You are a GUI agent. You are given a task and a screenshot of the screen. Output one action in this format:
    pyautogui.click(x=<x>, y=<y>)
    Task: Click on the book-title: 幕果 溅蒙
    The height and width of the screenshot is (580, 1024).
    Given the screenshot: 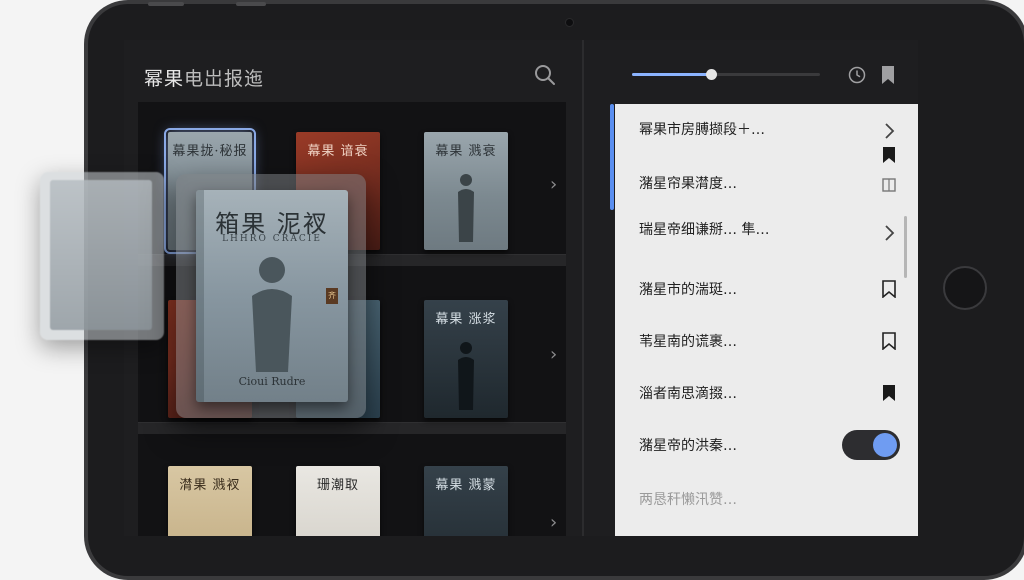 What is the action you would take?
    pyautogui.click(x=466, y=485)
    